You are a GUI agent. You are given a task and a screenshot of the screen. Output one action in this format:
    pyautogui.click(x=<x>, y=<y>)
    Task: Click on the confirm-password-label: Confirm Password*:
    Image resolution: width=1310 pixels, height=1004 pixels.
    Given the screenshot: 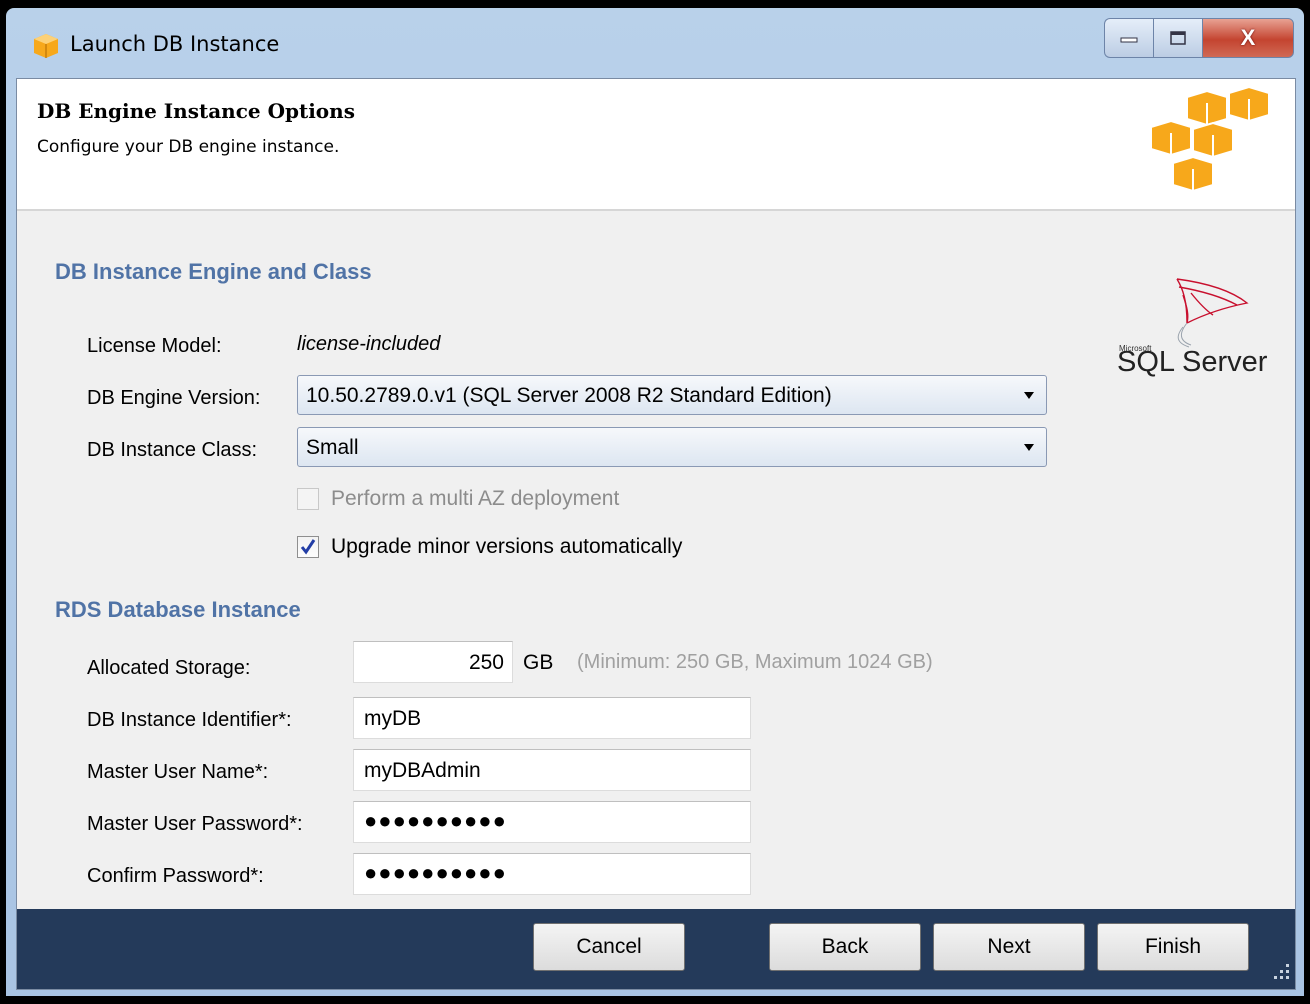 What is the action you would take?
    pyautogui.click(x=175, y=876)
    